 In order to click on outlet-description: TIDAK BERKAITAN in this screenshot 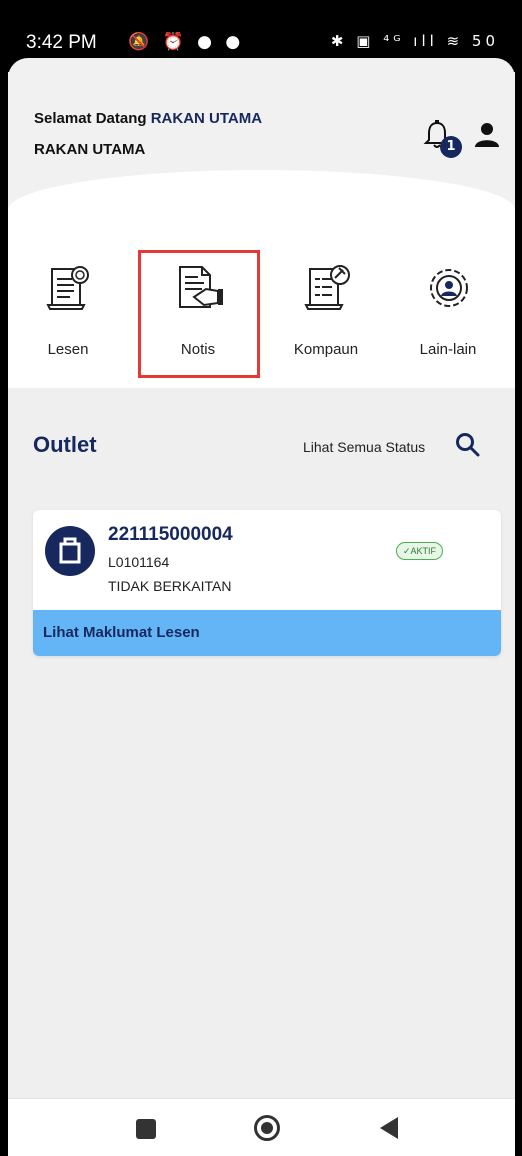, I will do `click(170, 586)`.